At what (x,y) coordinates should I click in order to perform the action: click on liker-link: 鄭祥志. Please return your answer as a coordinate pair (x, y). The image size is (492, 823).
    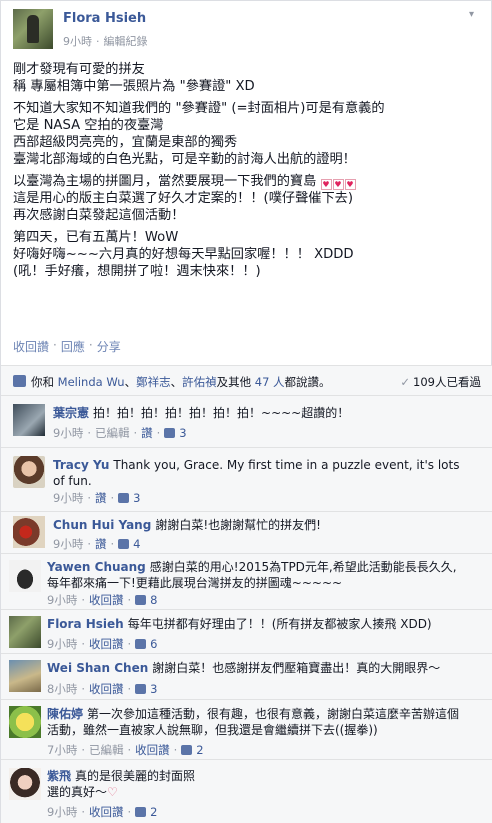
    Looking at the image, I should click on (153, 382).